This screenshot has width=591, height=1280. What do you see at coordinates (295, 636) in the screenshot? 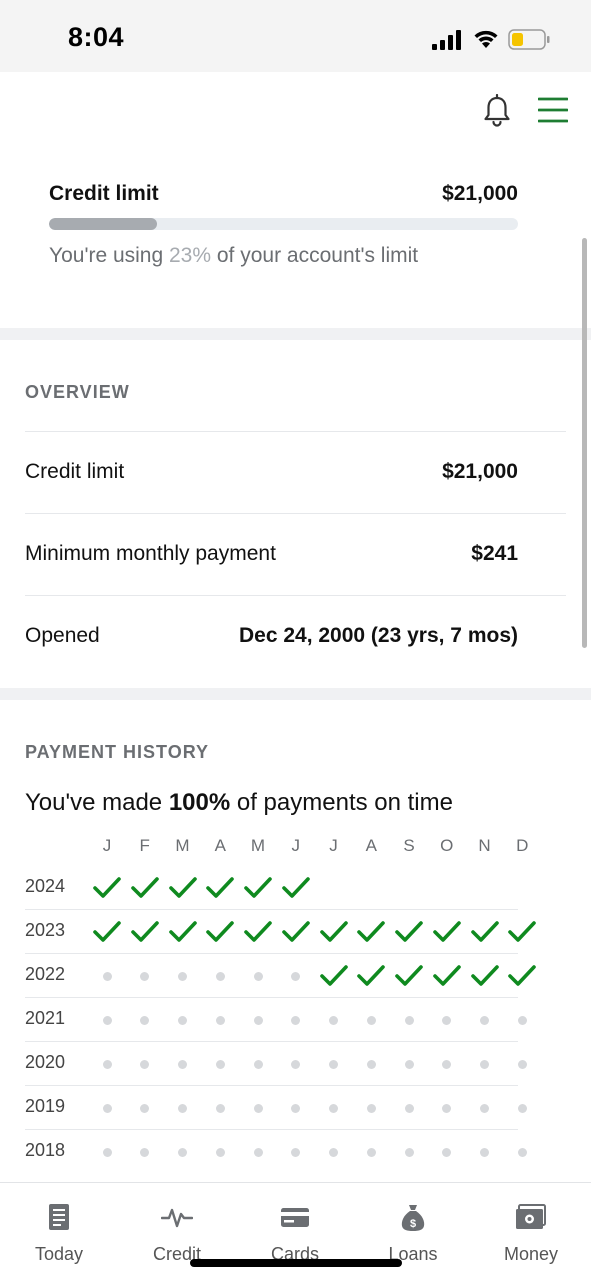
I see `overview-row-opened: Opened Dec 24, 2000 (23 yrs, 7 mos)` at bounding box center [295, 636].